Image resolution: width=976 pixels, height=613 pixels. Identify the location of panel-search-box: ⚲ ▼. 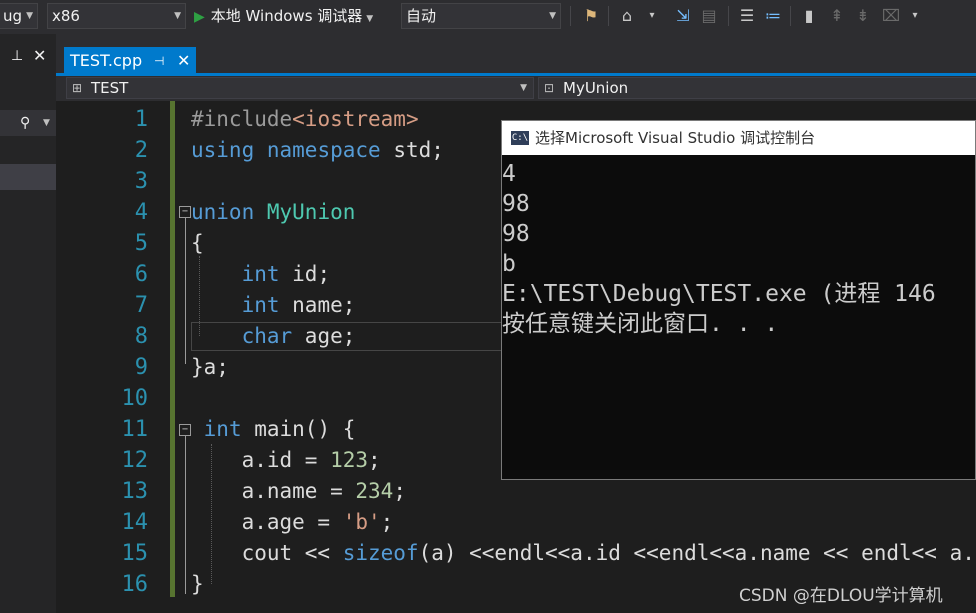
(28, 123).